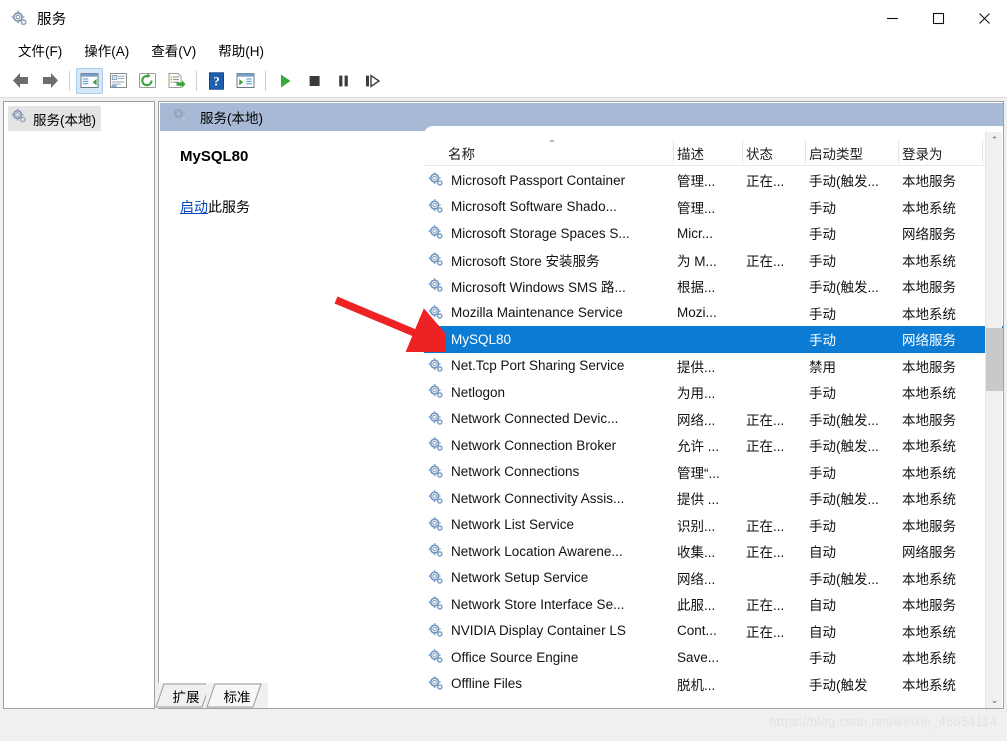 This screenshot has height=741, width=1007. I want to click on table-row: Microsoft Store 安装服务 为 M... 正在... 手动 本地系统, so click(713, 260).